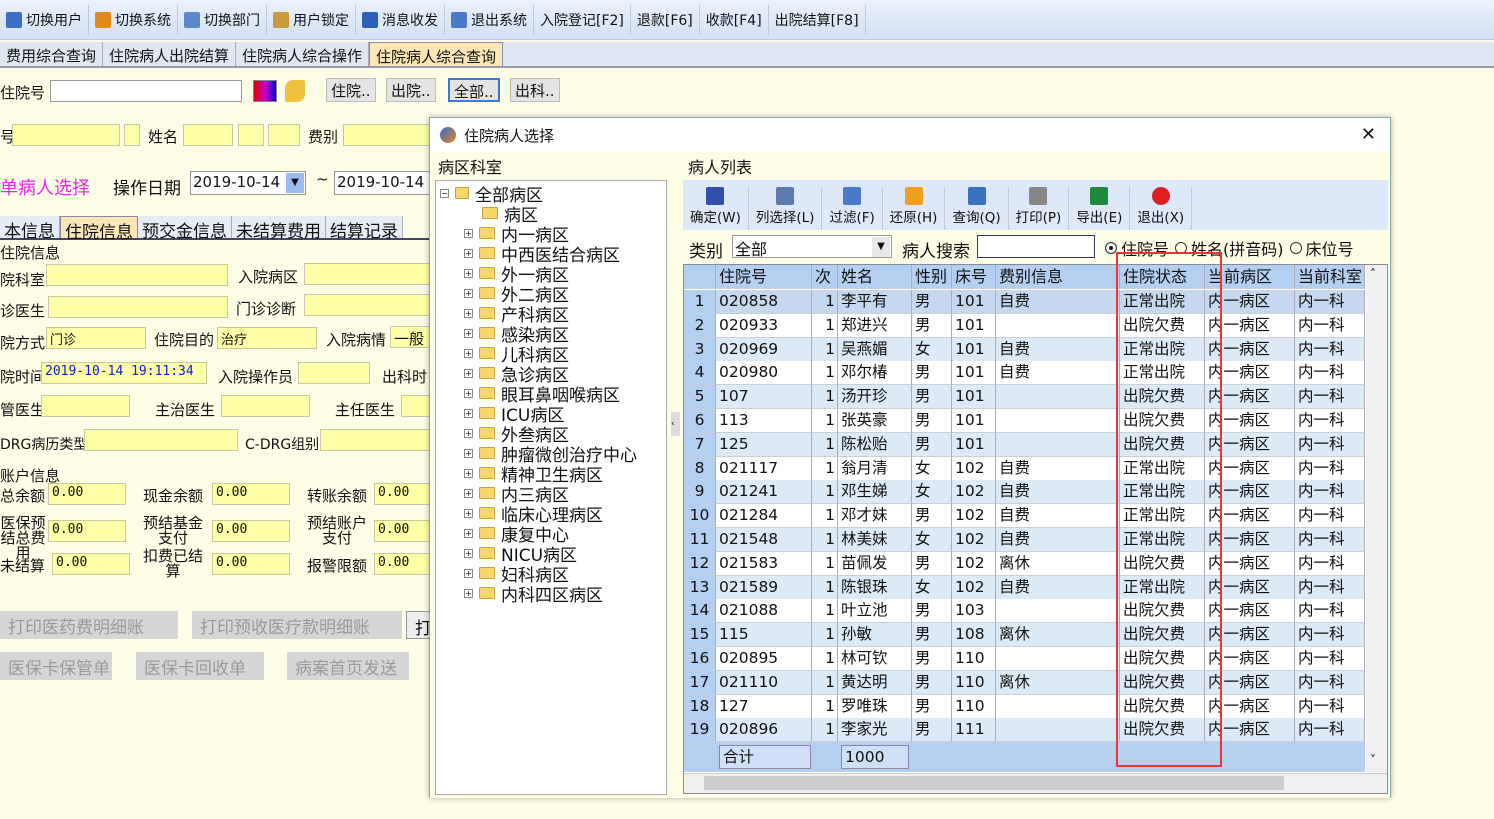 The height and width of the screenshot is (819, 1494). I want to click on resident-doctor-field, so click(85, 406).